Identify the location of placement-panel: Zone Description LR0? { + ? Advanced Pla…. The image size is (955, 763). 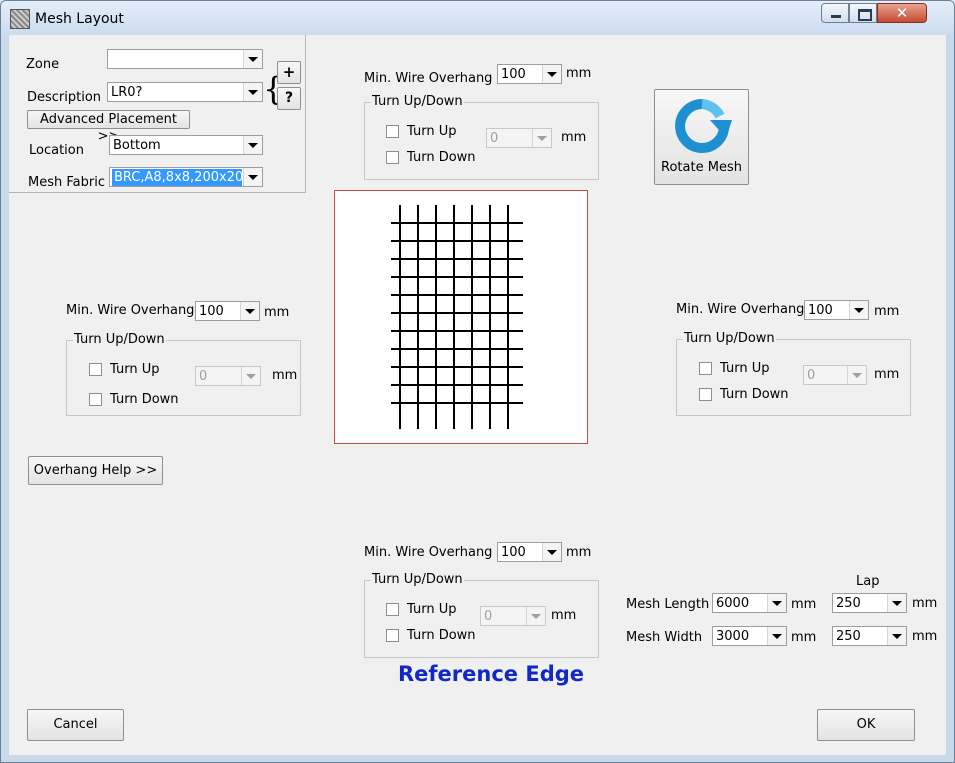
(157, 114).